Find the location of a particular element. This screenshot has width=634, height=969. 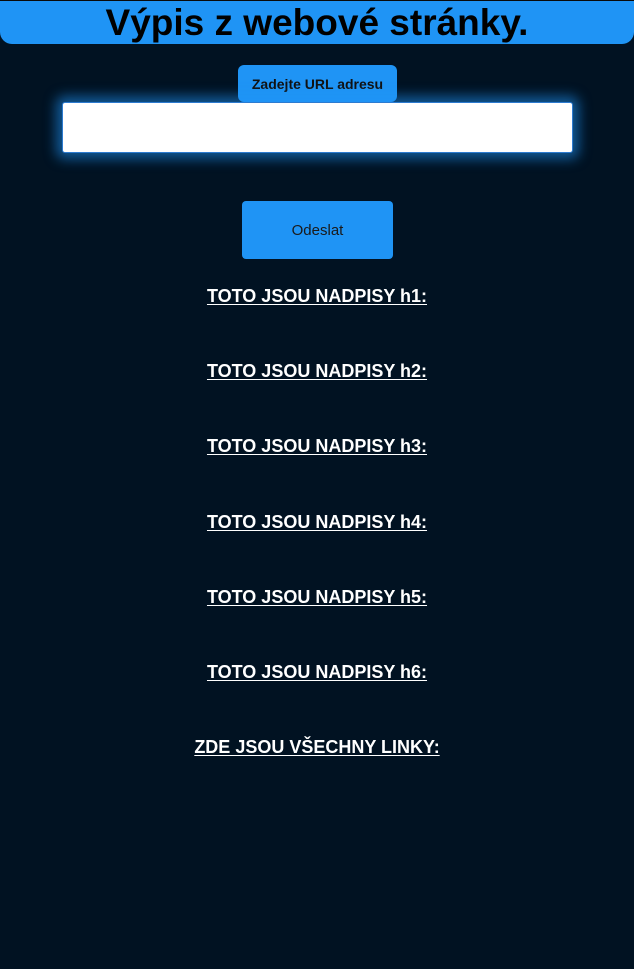

submit-button: Odeslat is located at coordinates (317, 230).